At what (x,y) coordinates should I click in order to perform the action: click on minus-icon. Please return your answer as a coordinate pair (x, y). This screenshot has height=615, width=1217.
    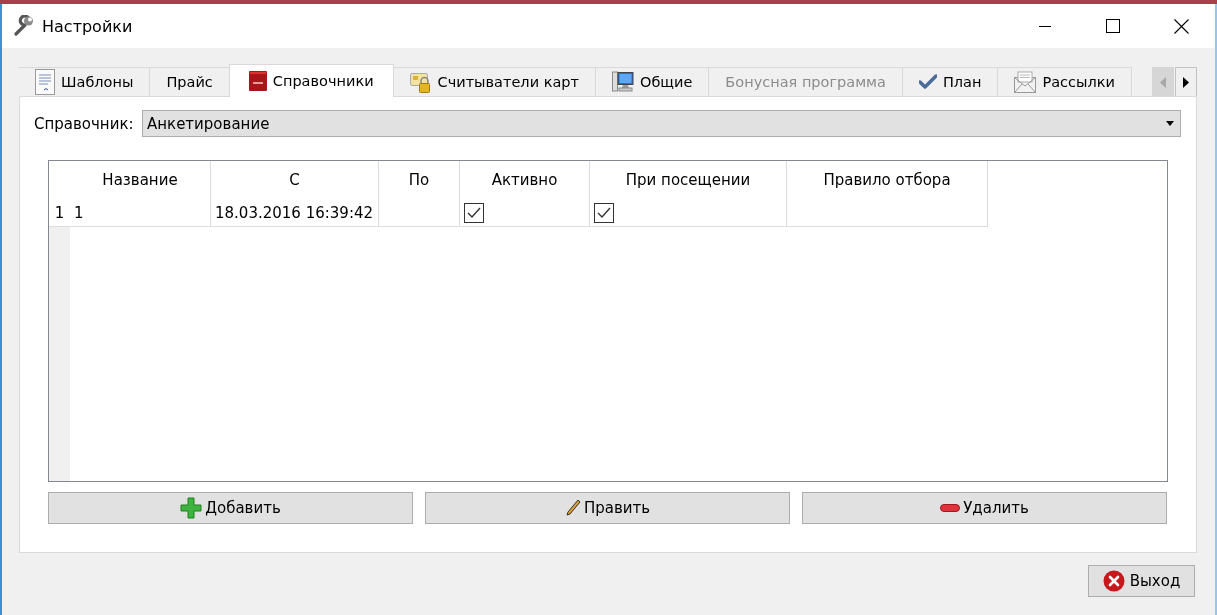
    Looking at the image, I should click on (950, 508).